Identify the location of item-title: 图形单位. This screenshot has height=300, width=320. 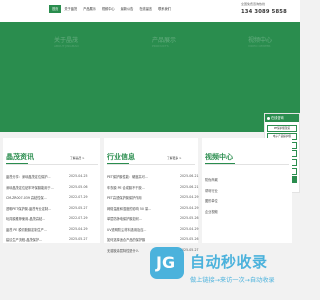
(225, 200).